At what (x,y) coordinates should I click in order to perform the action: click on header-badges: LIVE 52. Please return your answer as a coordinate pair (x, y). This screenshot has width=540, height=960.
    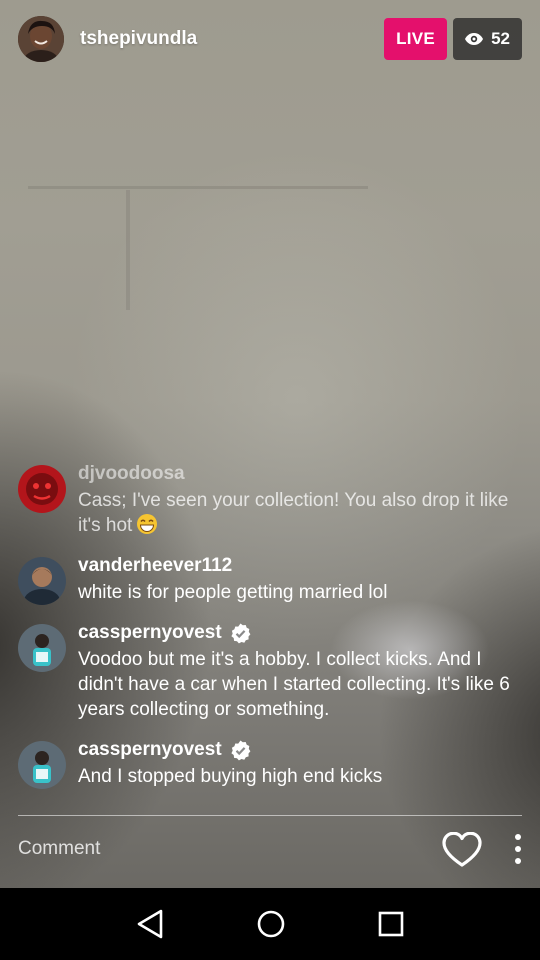
    Looking at the image, I should click on (453, 39).